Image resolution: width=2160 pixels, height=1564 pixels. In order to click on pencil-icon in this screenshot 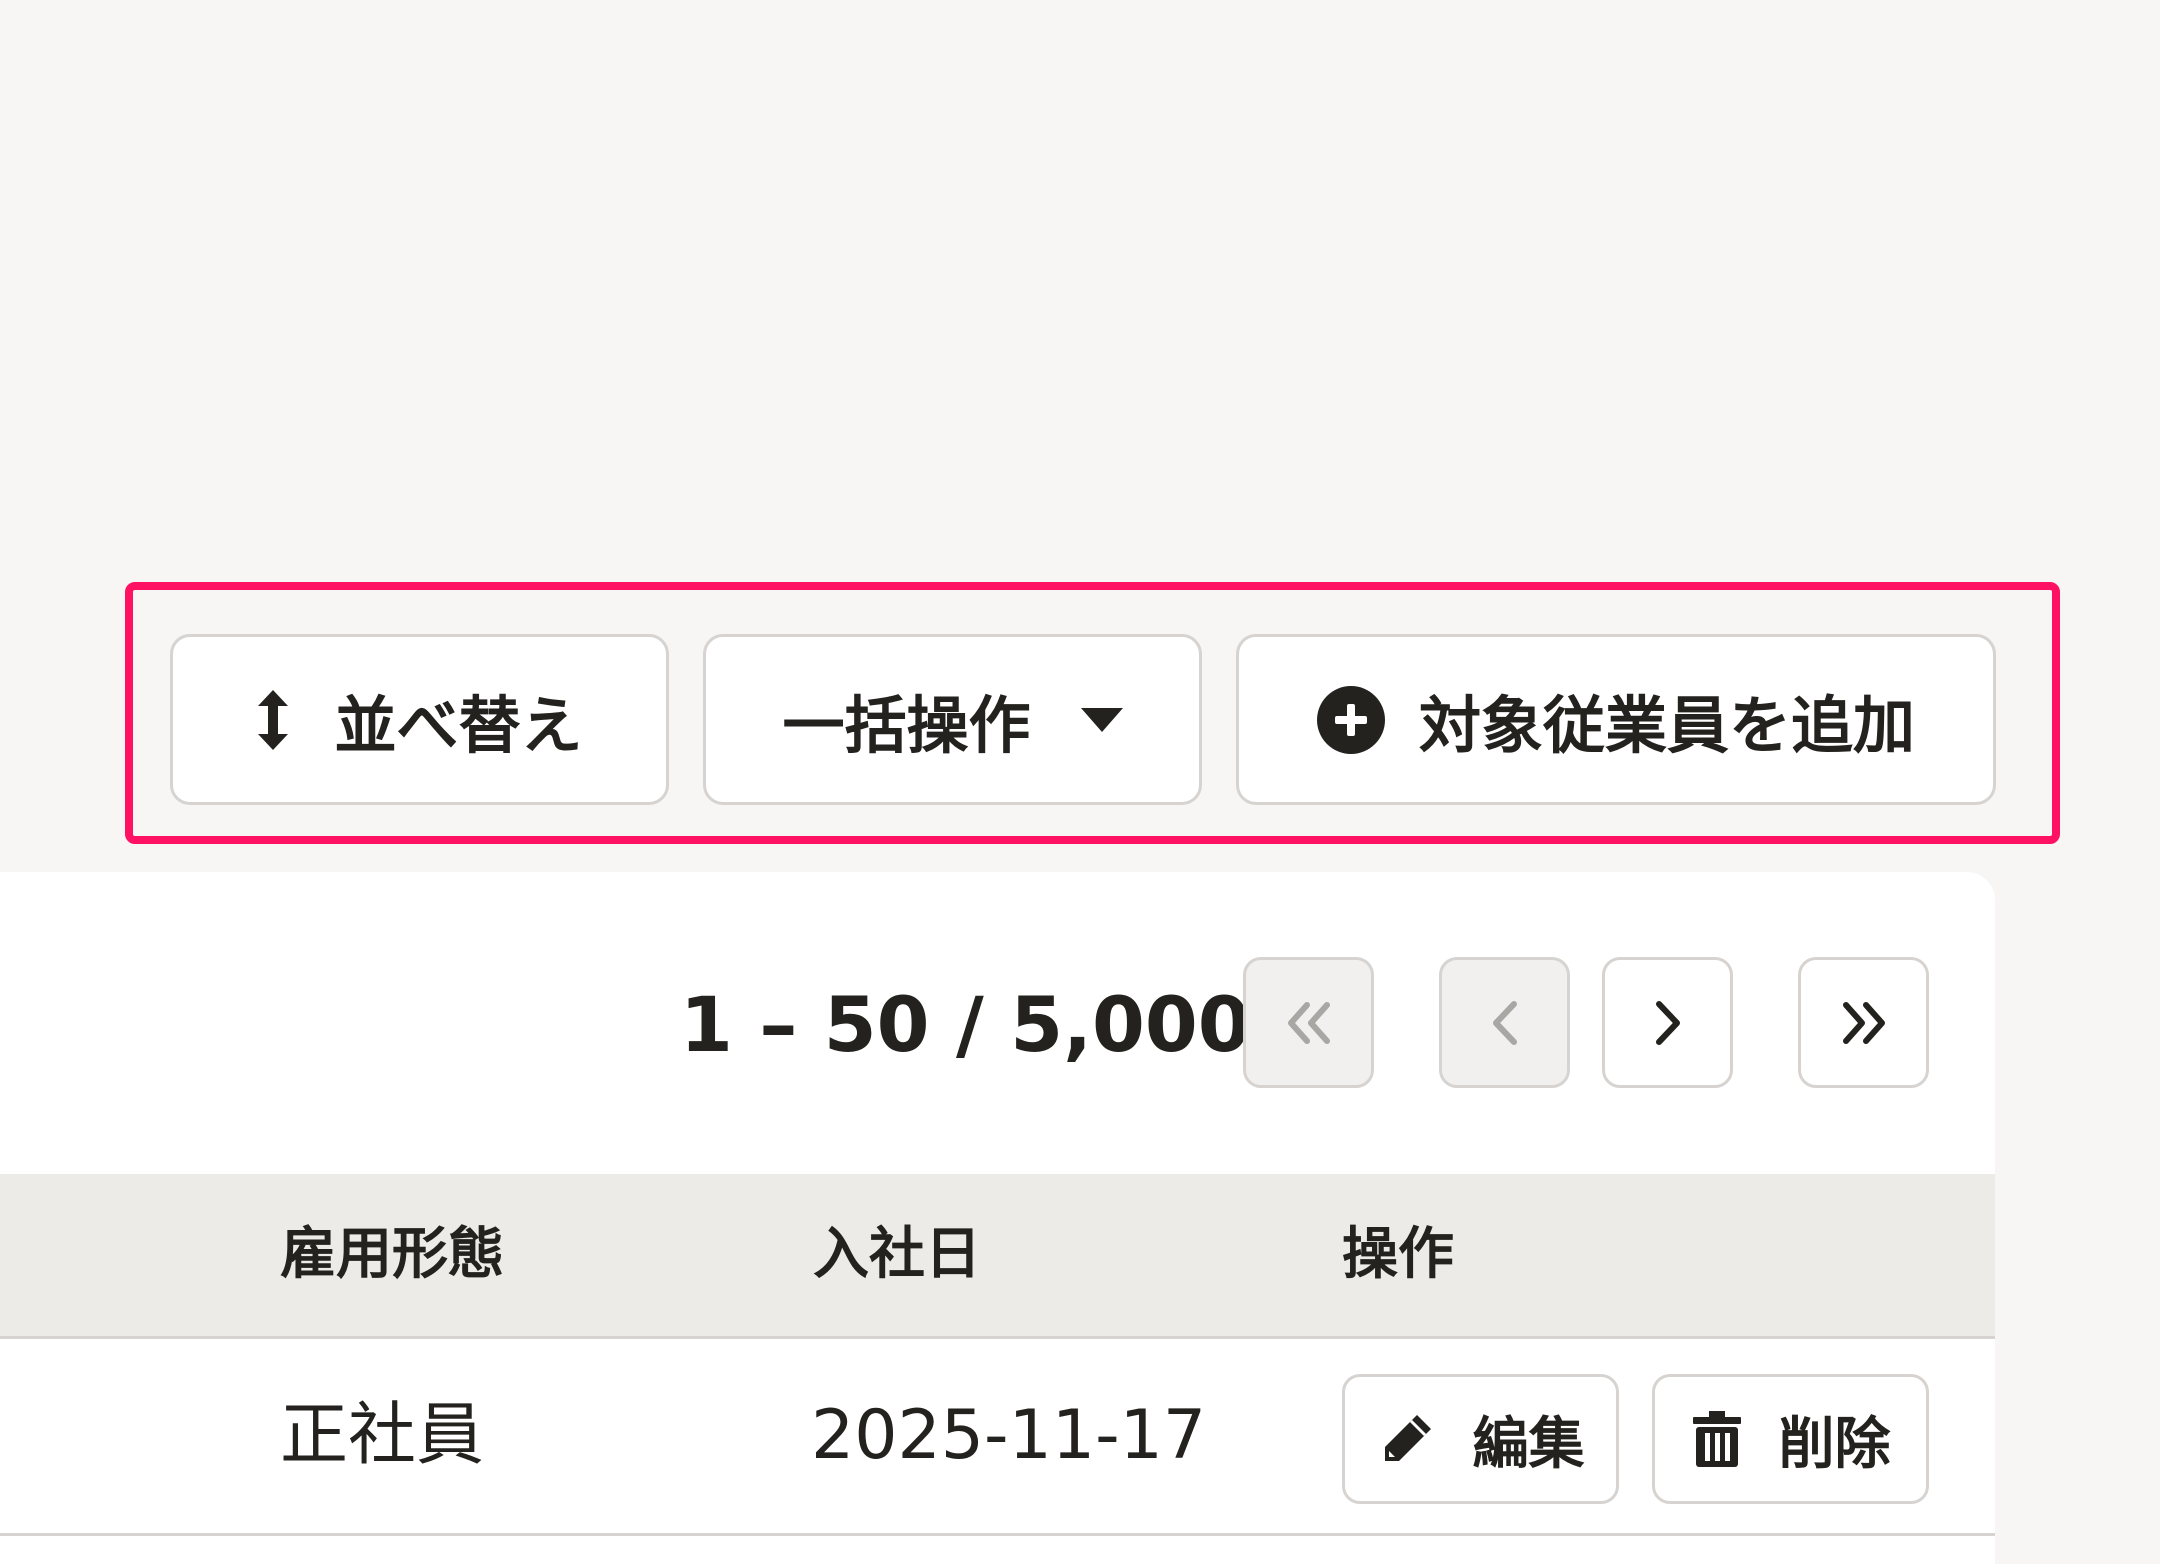, I will do `click(1407, 1439)`.